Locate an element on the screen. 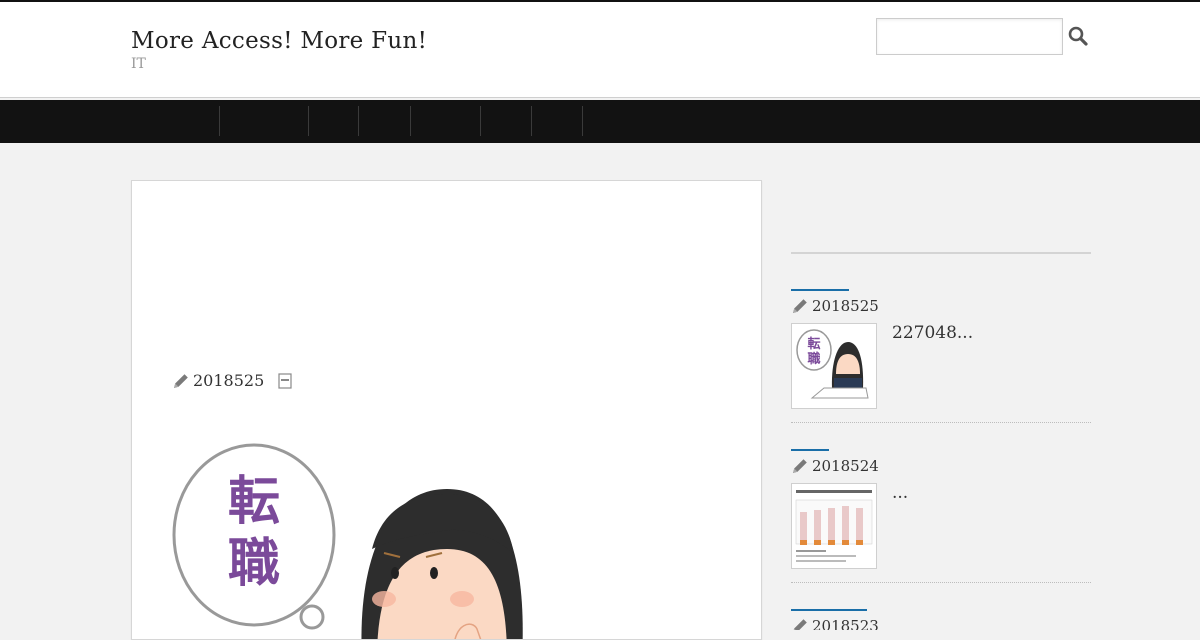 This screenshot has height=640, width=1200. sidebar-post-meta: 2018525 is located at coordinates (941, 306).